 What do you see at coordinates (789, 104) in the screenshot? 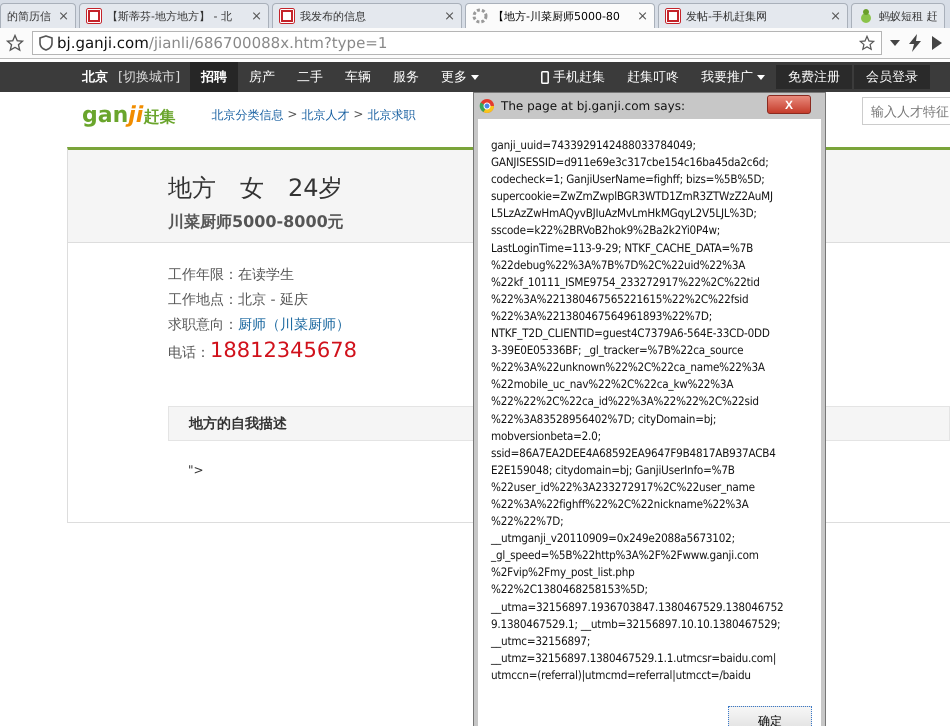
I see `close-button: X` at bounding box center [789, 104].